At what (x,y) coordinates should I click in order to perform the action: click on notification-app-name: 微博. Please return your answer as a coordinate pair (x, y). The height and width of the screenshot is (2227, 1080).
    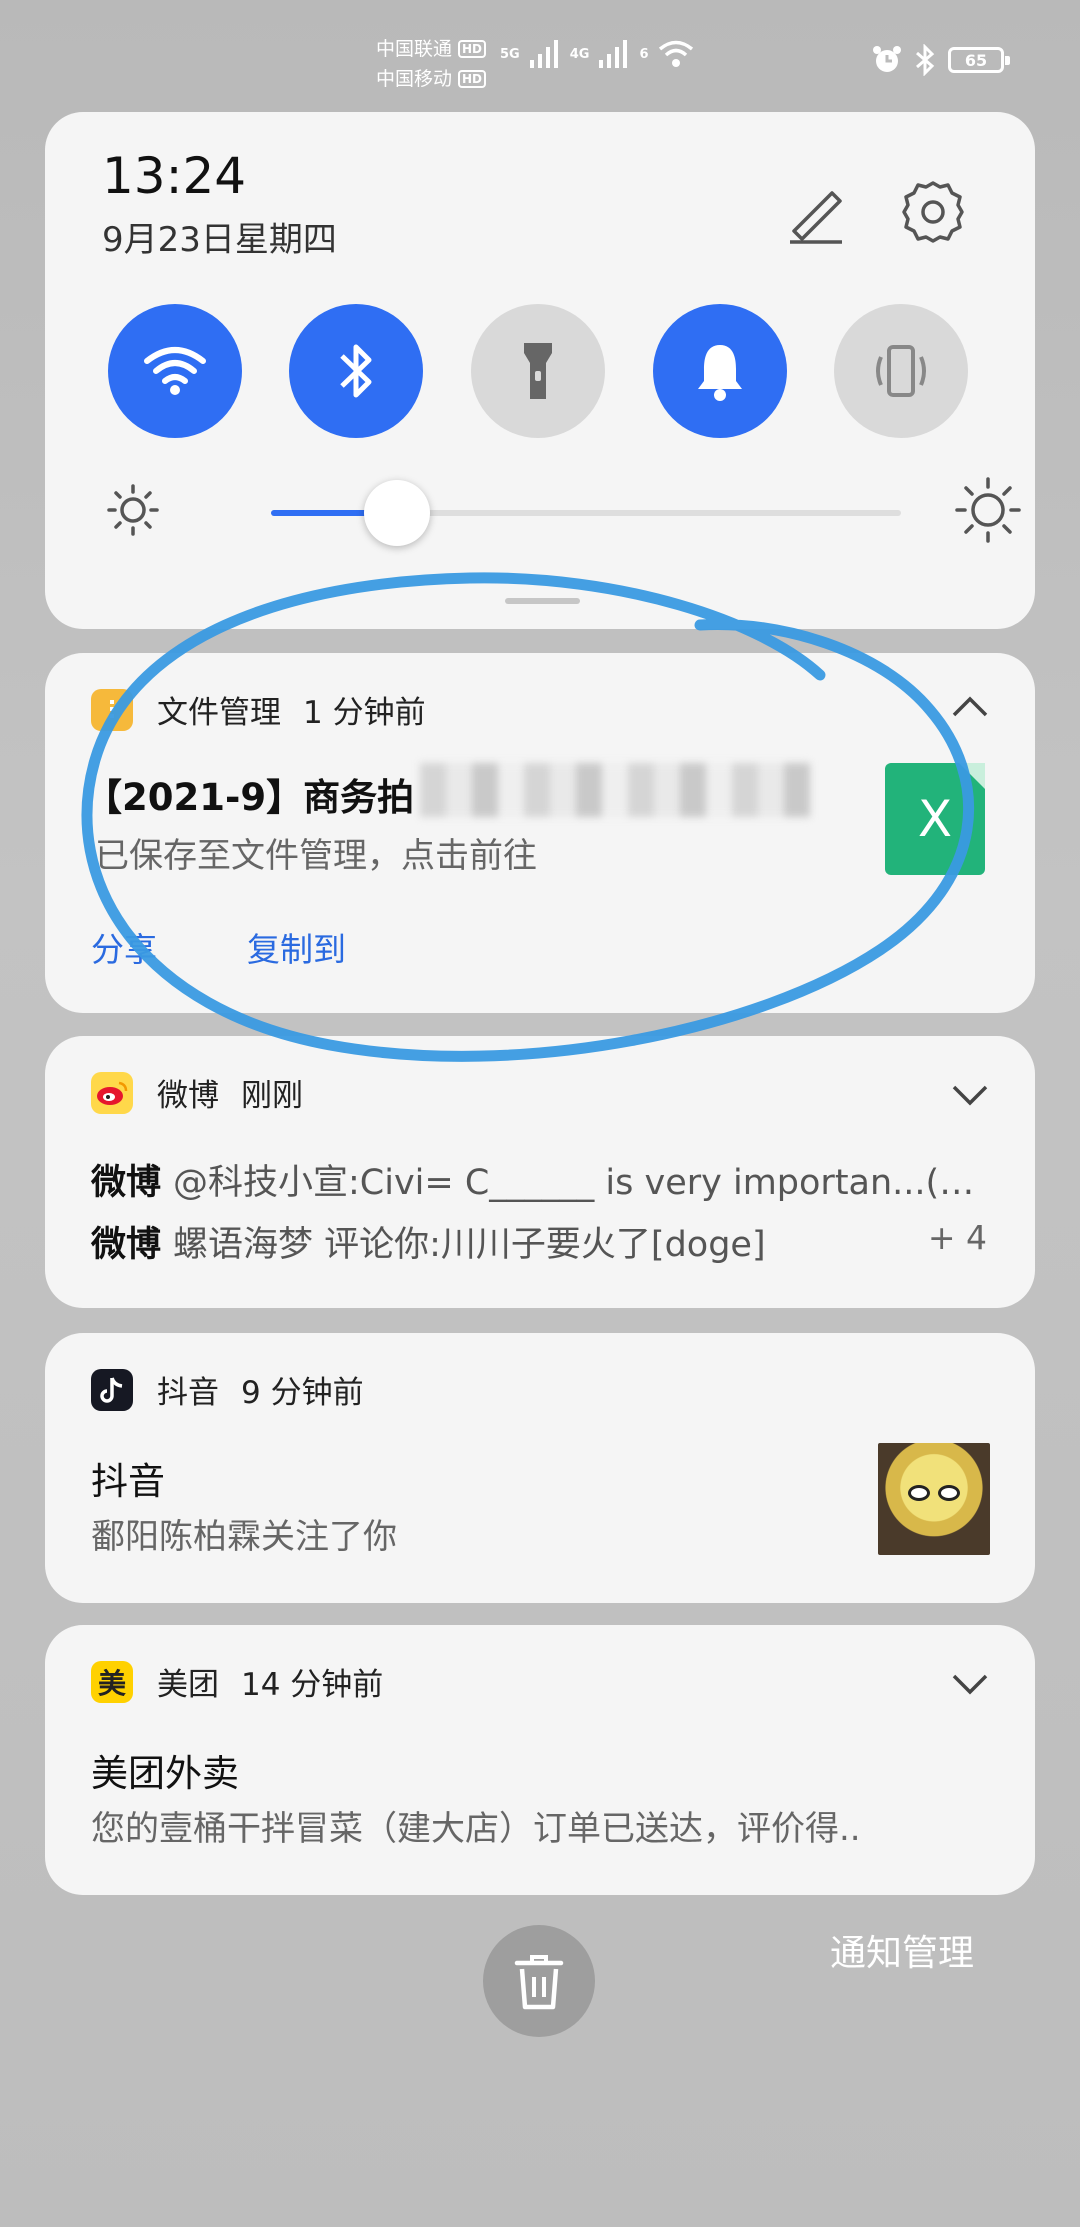
    Looking at the image, I should click on (188, 1096).